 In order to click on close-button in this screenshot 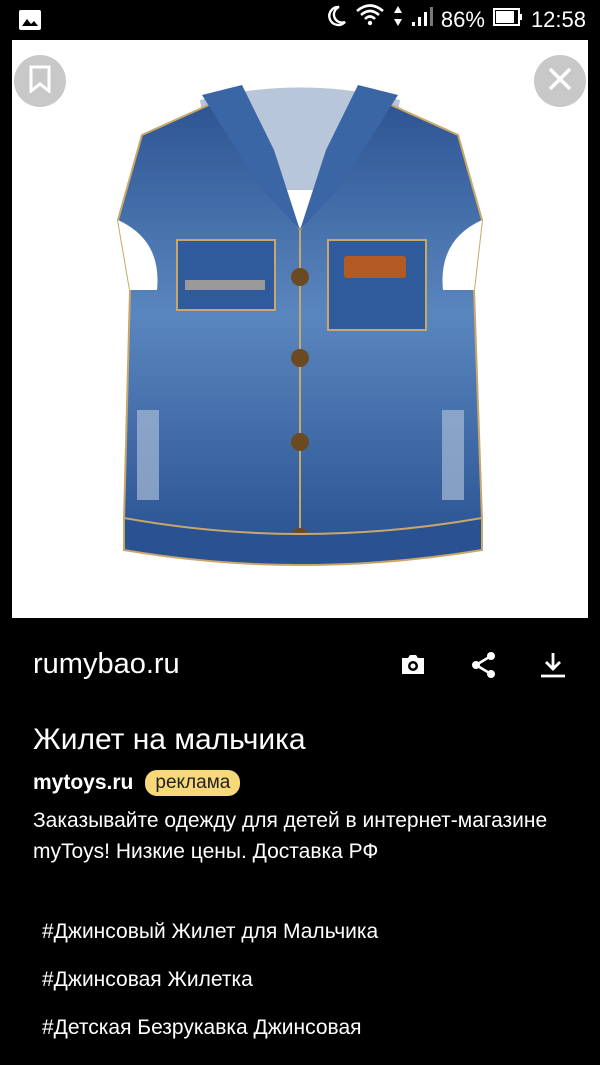, I will do `click(560, 81)`.